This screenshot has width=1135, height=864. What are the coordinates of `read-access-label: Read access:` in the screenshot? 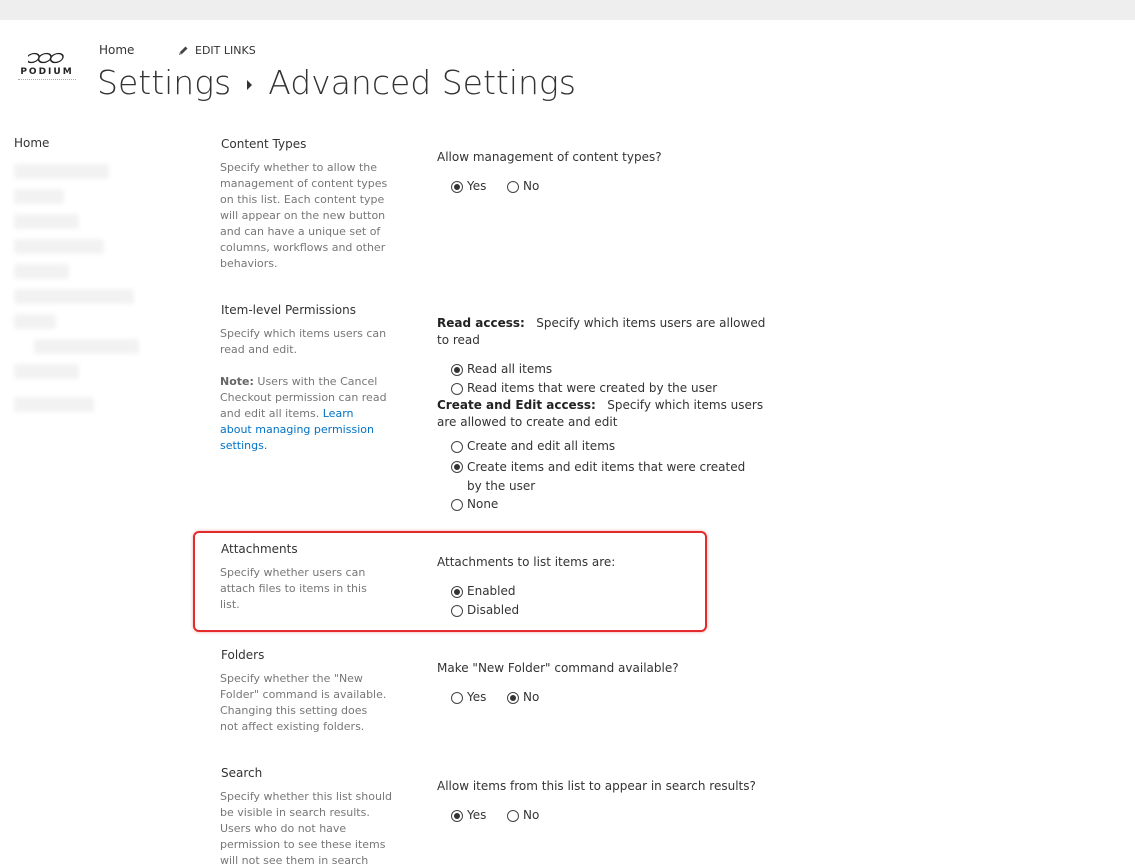 It's located at (481, 323).